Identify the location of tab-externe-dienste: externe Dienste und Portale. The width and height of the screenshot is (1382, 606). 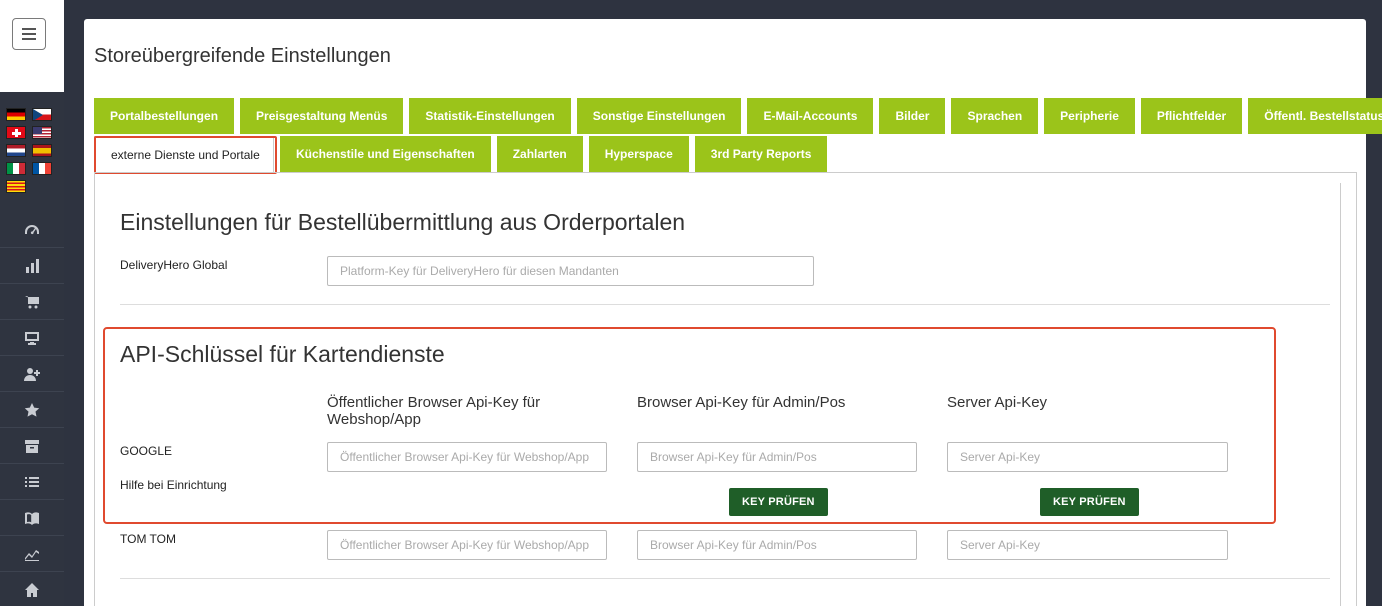
(184, 154).